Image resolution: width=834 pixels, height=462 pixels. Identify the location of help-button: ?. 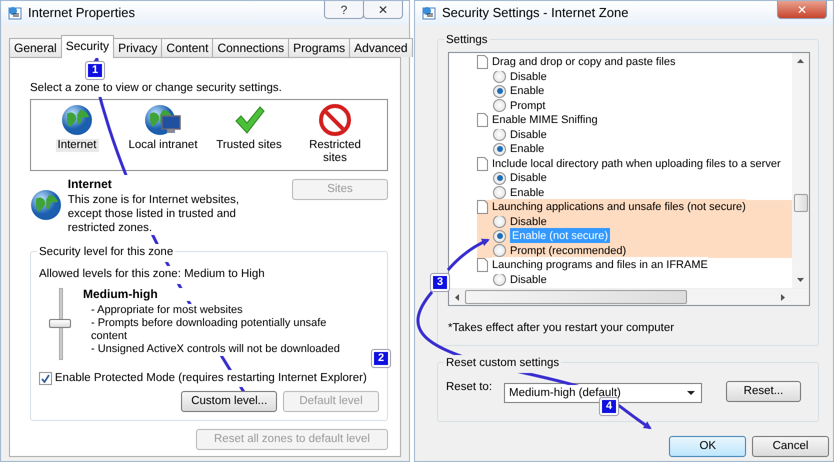
(344, 10).